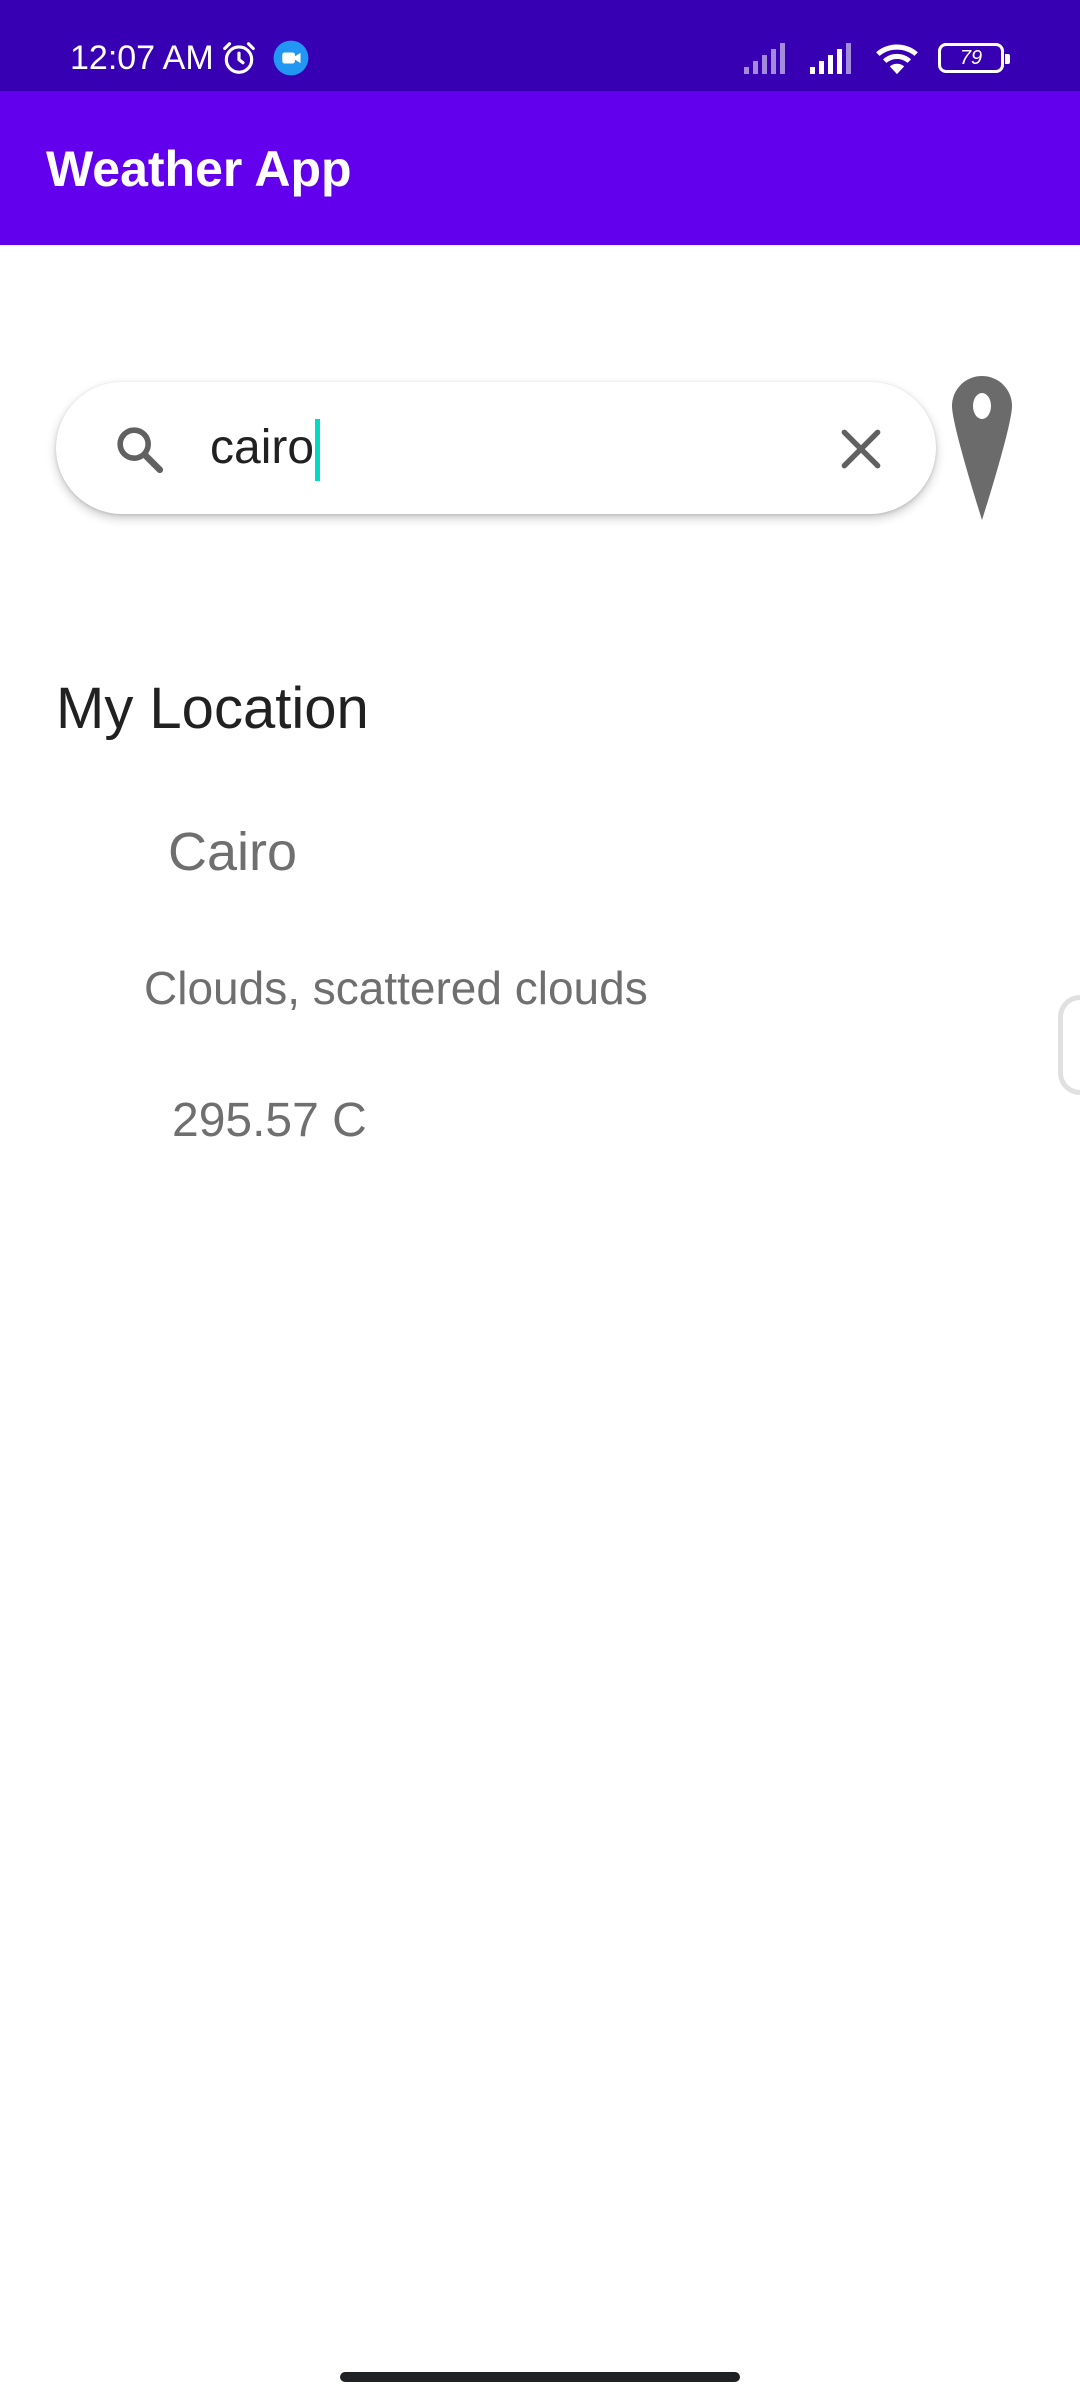 The width and height of the screenshot is (1080, 2400). What do you see at coordinates (982, 448) in the screenshot?
I see `map-pin-icon` at bounding box center [982, 448].